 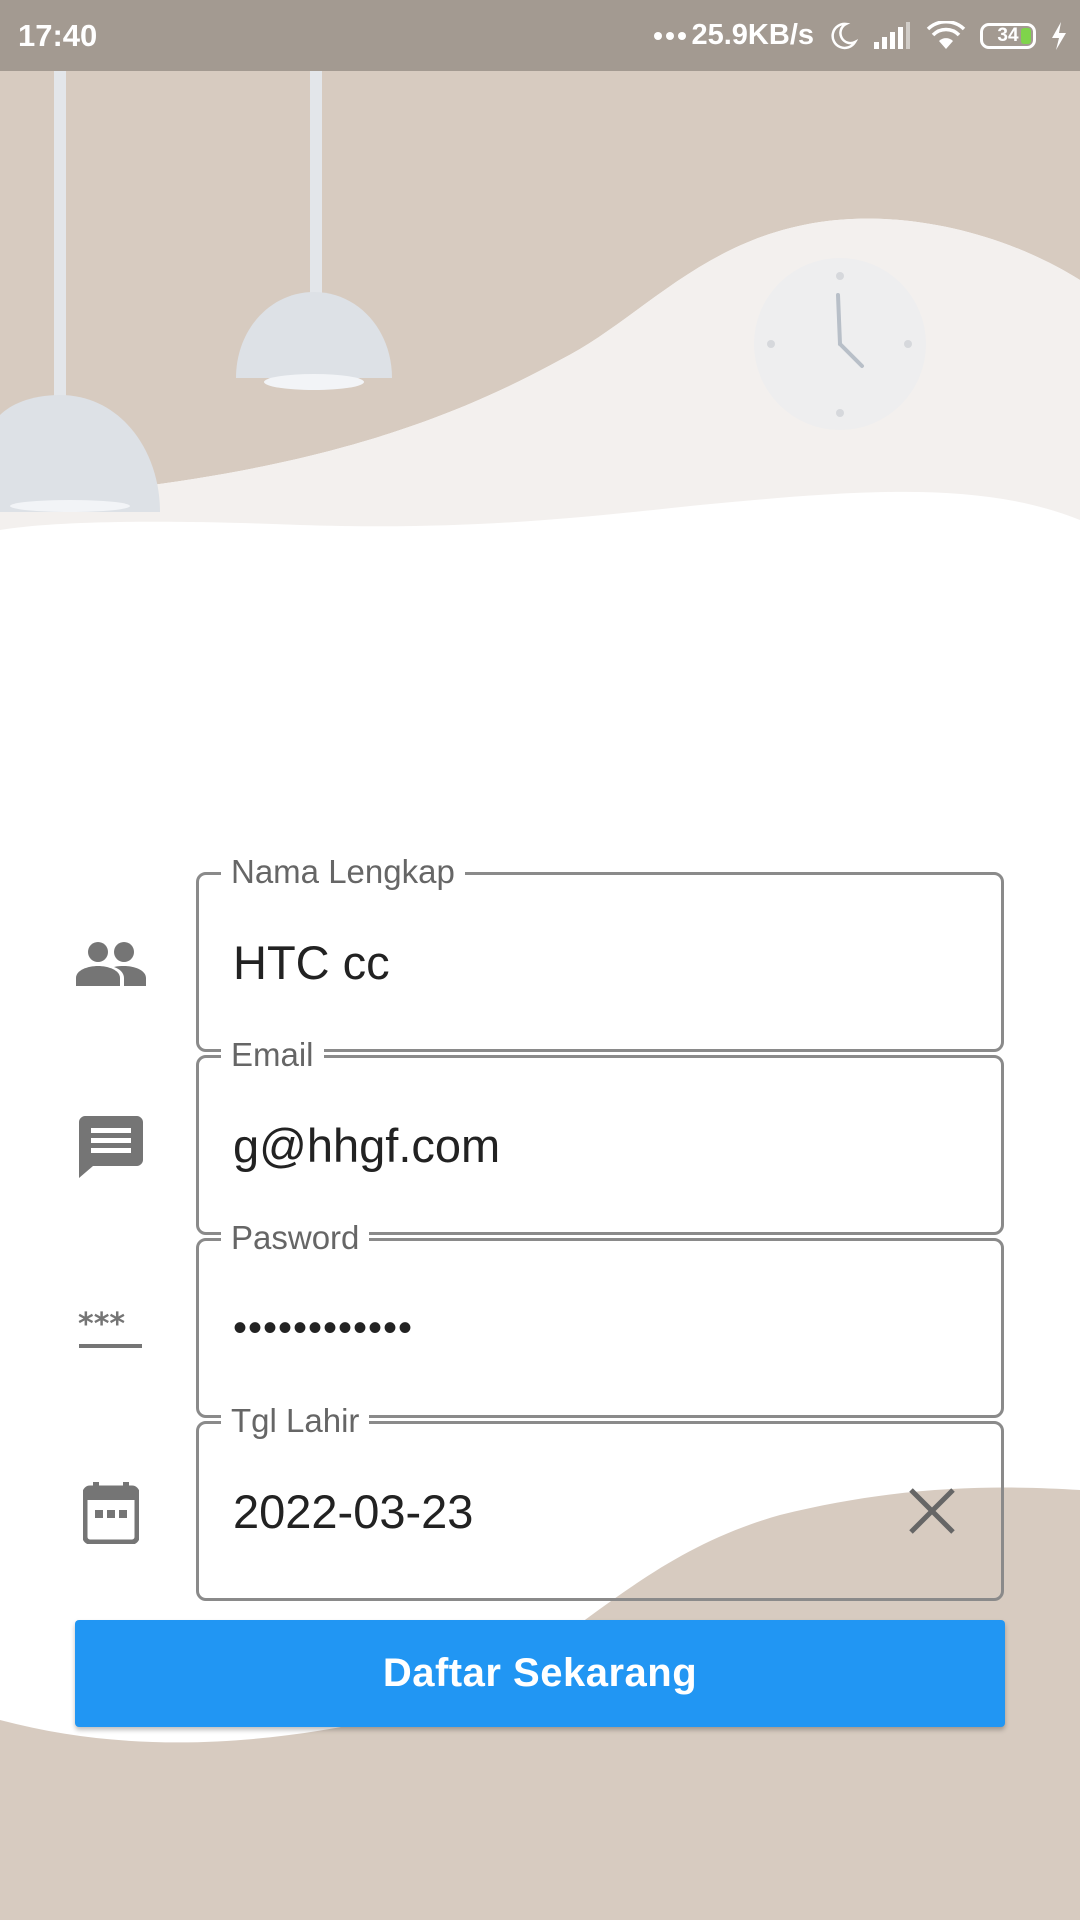 I want to click on status-bar: 17:40 25.9KB/s 34, so click(x=540, y=35).